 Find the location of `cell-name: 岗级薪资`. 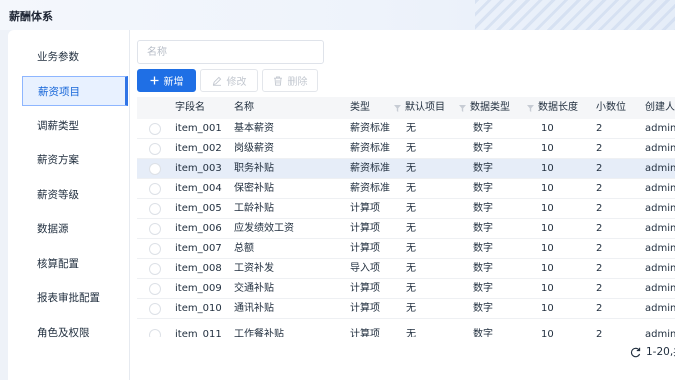

cell-name: 岗级薪资 is located at coordinates (254, 148).